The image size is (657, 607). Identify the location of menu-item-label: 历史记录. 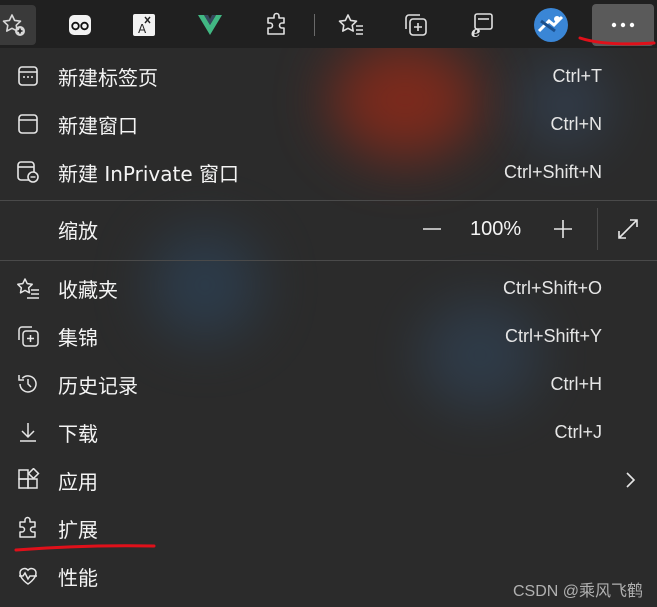
(98, 385).